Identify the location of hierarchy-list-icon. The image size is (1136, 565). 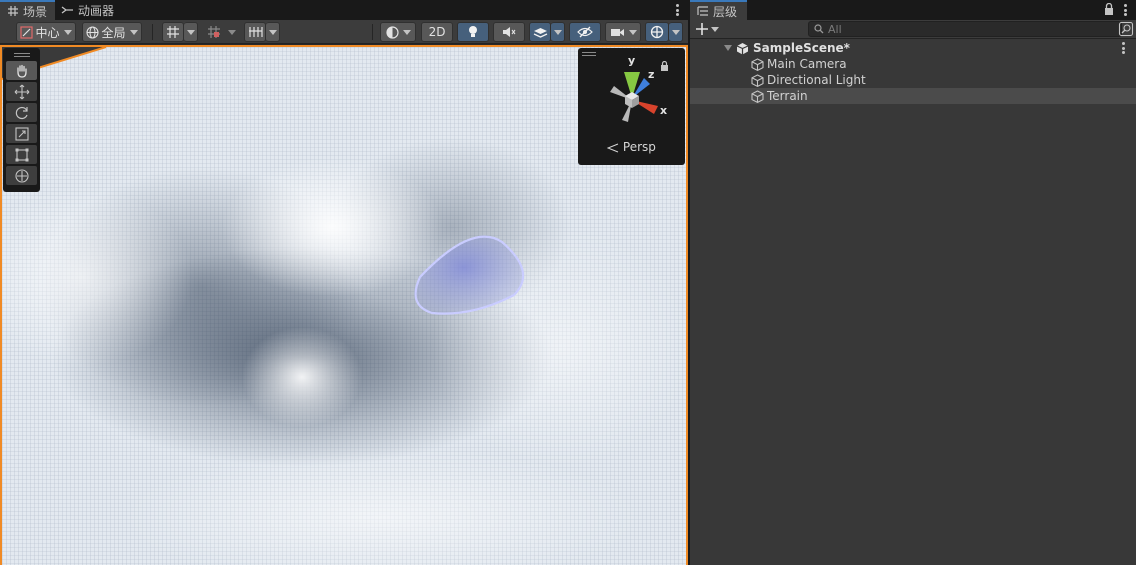
(702, 11).